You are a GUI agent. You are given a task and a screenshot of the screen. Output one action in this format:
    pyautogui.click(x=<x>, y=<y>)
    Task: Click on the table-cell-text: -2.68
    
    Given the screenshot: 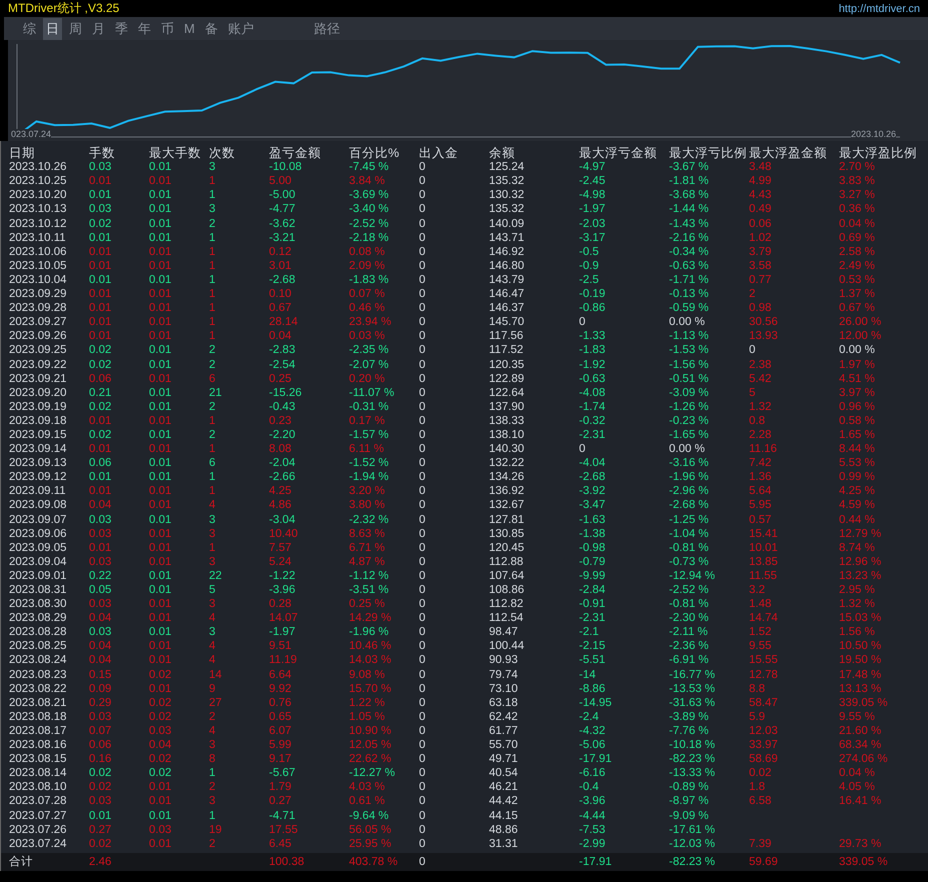 What is the action you would take?
    pyautogui.click(x=282, y=280)
    